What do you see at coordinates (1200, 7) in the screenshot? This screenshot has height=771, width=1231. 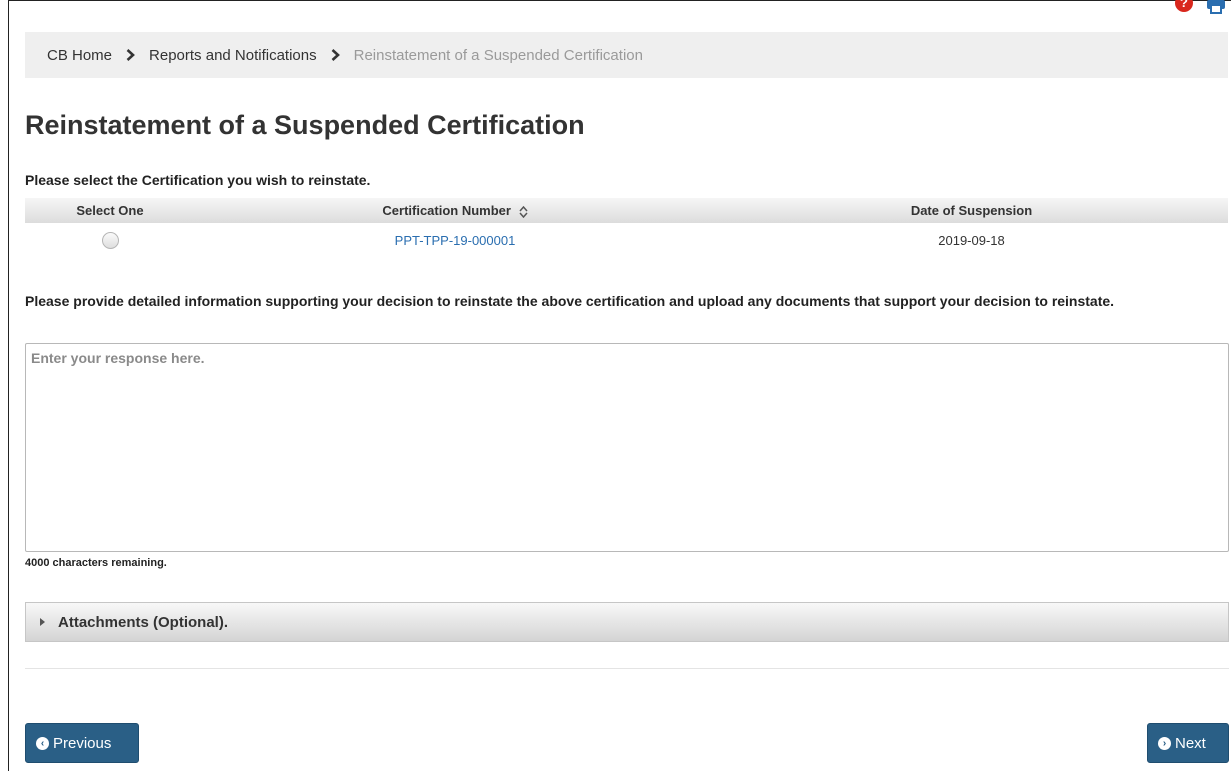 I see `top-toolbar: ?` at bounding box center [1200, 7].